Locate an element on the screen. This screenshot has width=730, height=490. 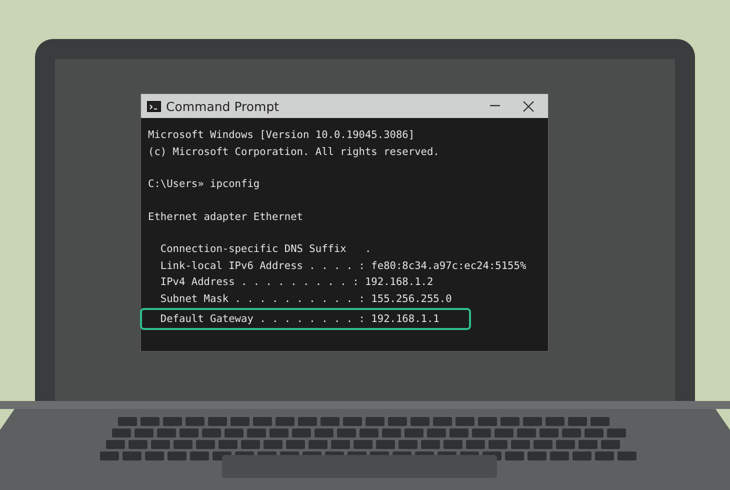
console-line: C:\Users» ipconfig is located at coordinates (204, 184).